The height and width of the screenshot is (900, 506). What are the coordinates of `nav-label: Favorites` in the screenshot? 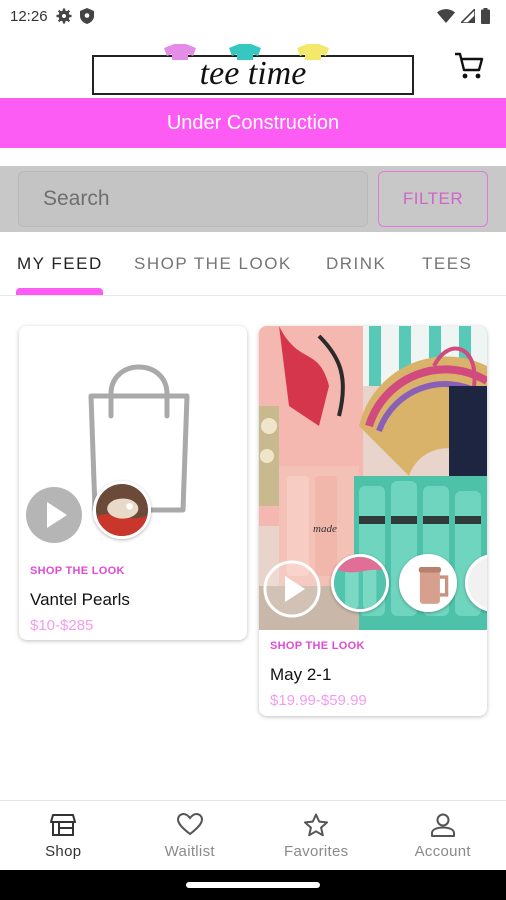 It's located at (316, 851).